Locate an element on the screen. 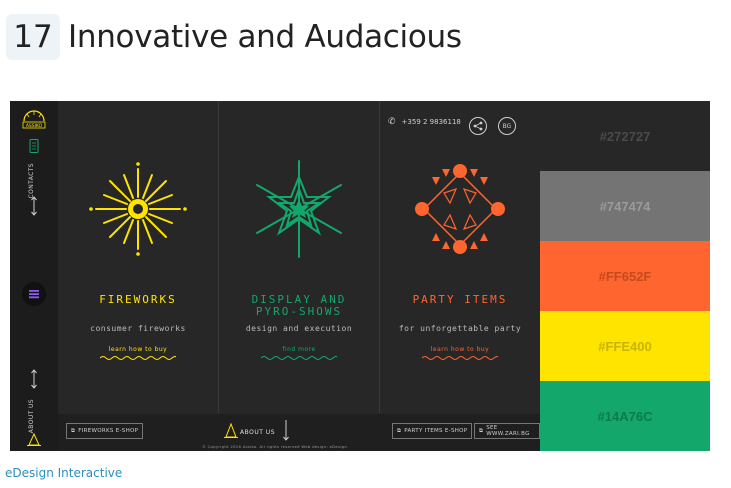 This screenshot has height=488, width=731. phone-contact: ✆ +359 2 9836118 is located at coordinates (424, 122).